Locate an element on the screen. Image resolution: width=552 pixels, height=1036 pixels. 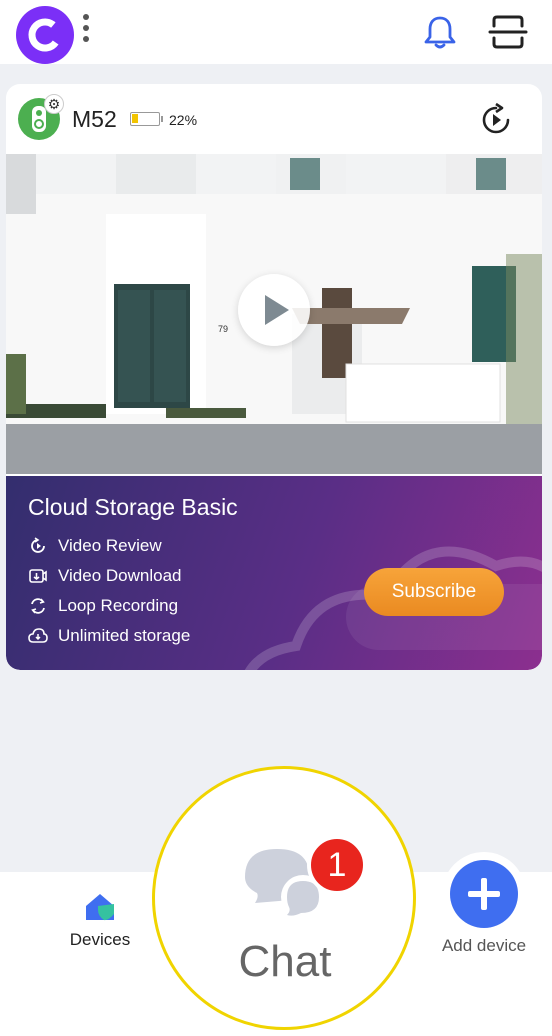
feature-video-download: Video Download is located at coordinates (105, 576).